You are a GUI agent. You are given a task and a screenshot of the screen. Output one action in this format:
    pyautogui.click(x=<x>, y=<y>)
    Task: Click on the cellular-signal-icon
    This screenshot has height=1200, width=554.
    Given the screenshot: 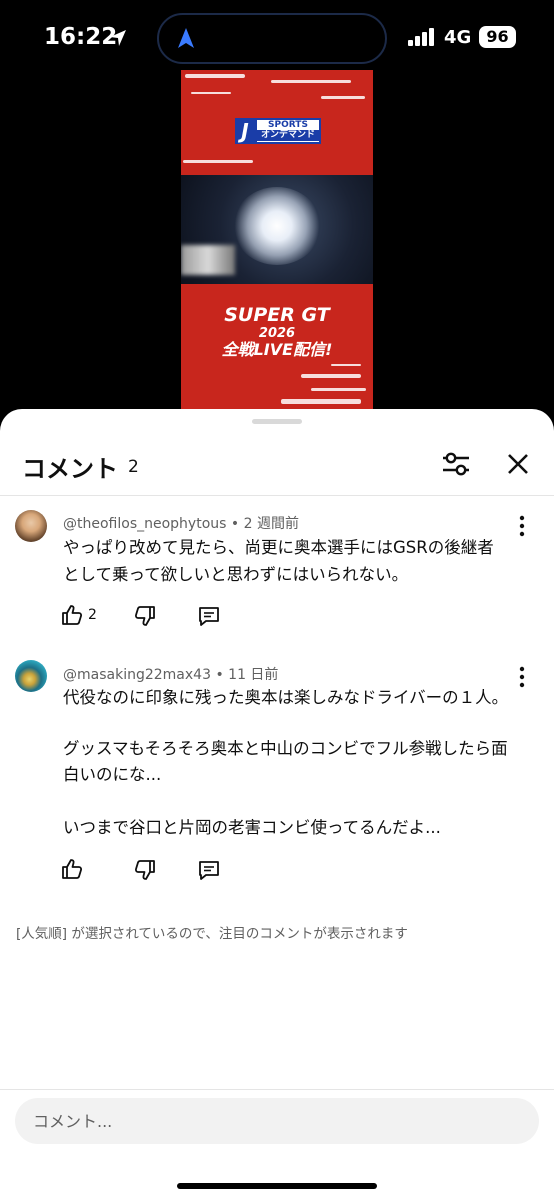 What is the action you would take?
    pyautogui.click(x=421, y=37)
    